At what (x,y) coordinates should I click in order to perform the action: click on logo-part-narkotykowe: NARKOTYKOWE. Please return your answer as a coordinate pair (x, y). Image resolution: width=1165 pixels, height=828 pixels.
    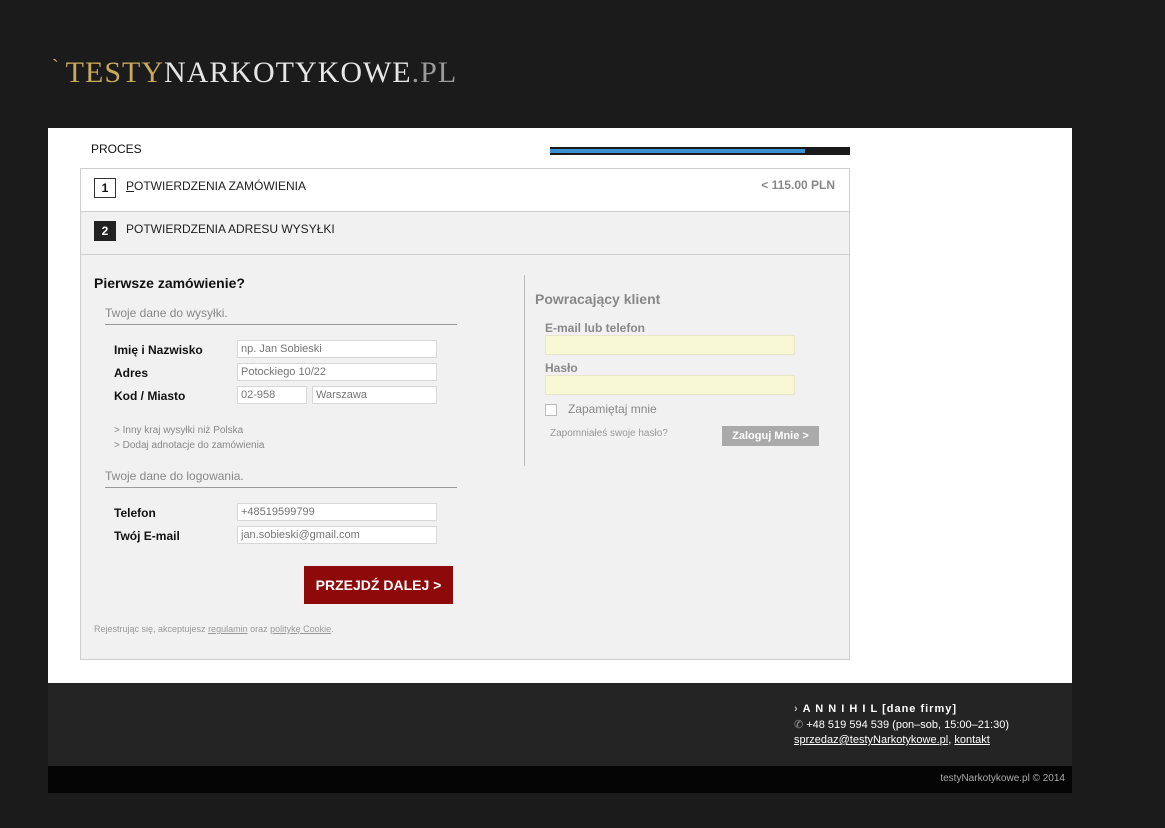
    Looking at the image, I should click on (288, 72).